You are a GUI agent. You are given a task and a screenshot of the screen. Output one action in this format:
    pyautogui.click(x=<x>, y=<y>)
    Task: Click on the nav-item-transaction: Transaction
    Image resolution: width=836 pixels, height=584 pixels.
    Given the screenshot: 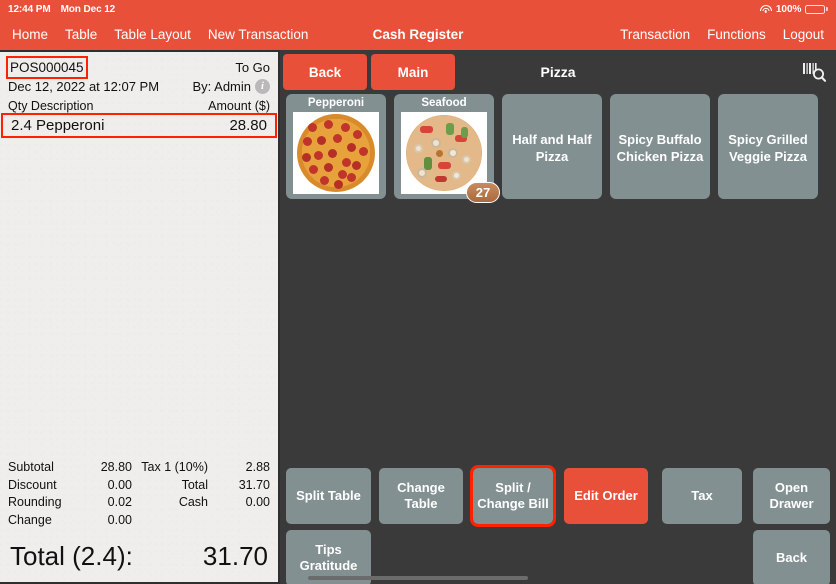 What is the action you would take?
    pyautogui.click(x=655, y=34)
    